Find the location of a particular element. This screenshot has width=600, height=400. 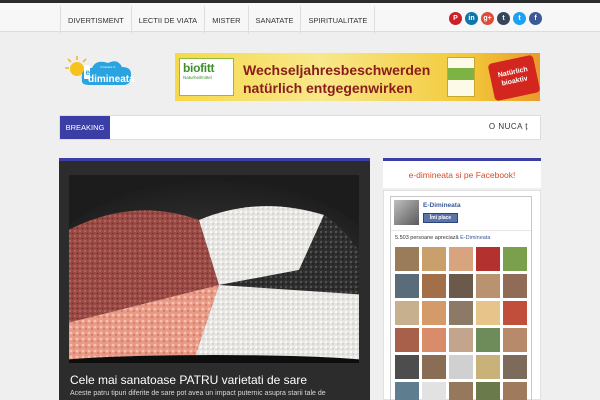

facebook-icon: f is located at coordinates (535, 18).